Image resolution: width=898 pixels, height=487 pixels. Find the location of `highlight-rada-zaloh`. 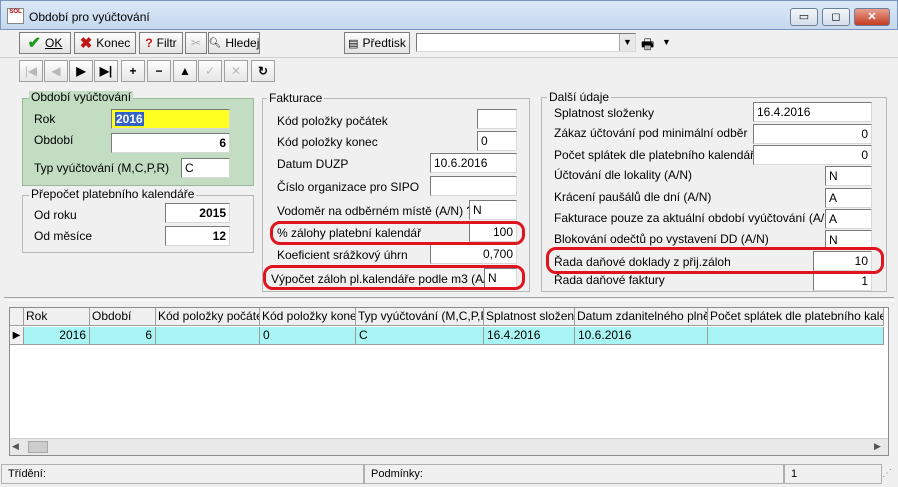

highlight-rada-zaloh is located at coordinates (715, 260).